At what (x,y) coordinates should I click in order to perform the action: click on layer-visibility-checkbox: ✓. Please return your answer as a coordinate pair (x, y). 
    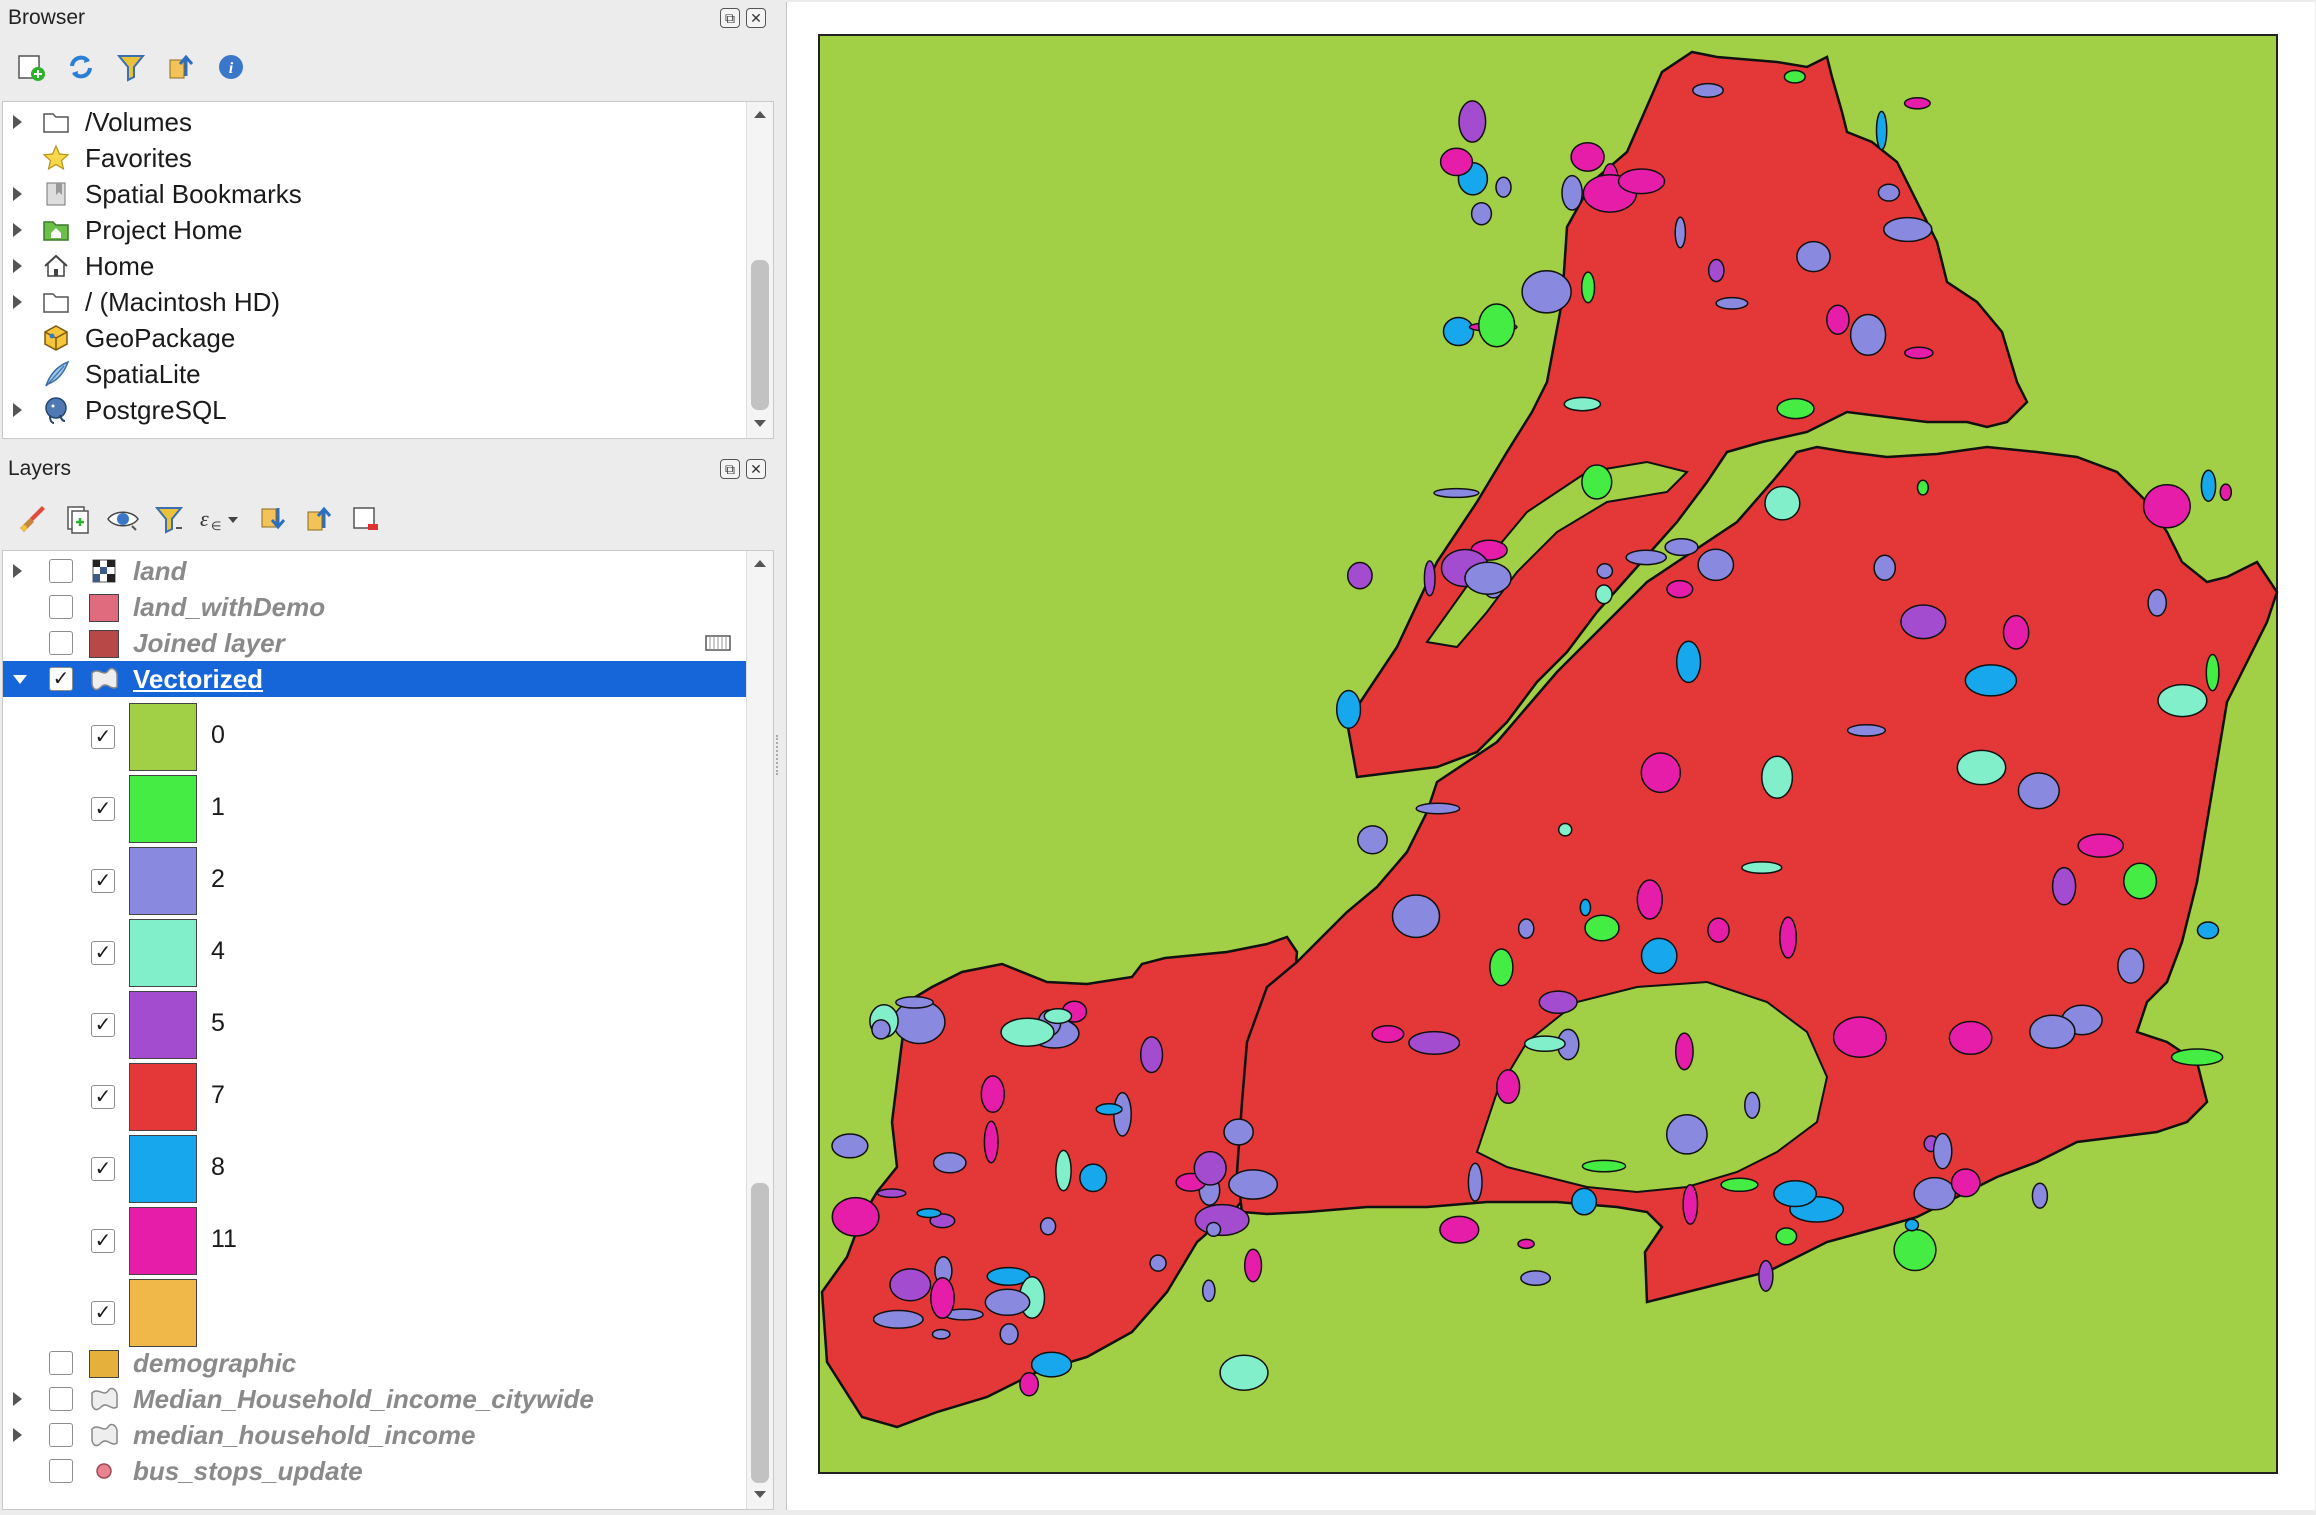
    Looking at the image, I should click on (61, 679).